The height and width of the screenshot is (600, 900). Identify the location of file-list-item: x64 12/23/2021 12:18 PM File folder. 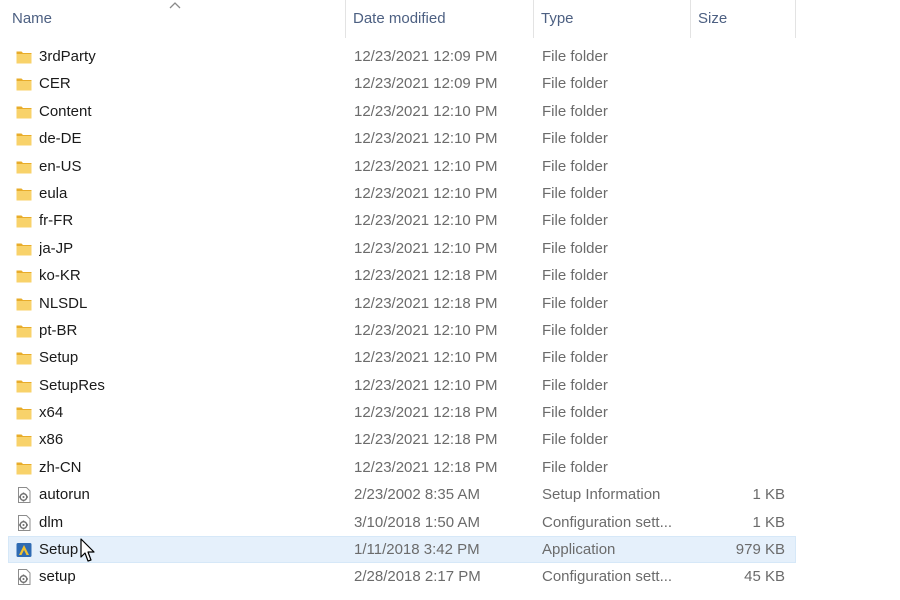
(450, 412).